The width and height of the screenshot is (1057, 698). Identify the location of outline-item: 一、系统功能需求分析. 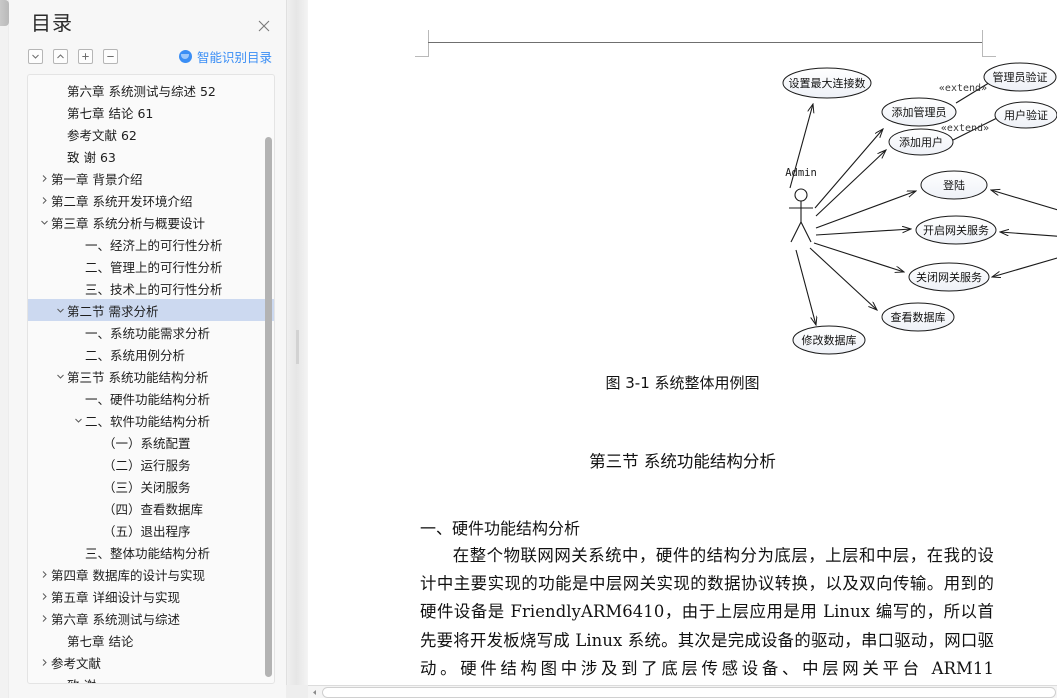
(151, 332).